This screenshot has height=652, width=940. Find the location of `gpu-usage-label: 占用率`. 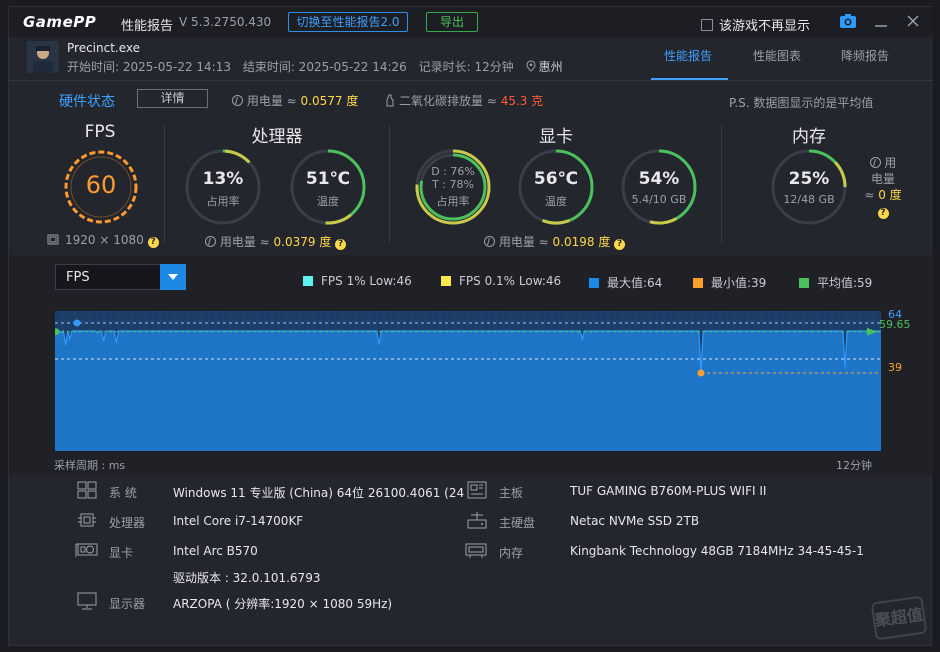

gpu-usage-label: 占用率 is located at coordinates (453, 201).